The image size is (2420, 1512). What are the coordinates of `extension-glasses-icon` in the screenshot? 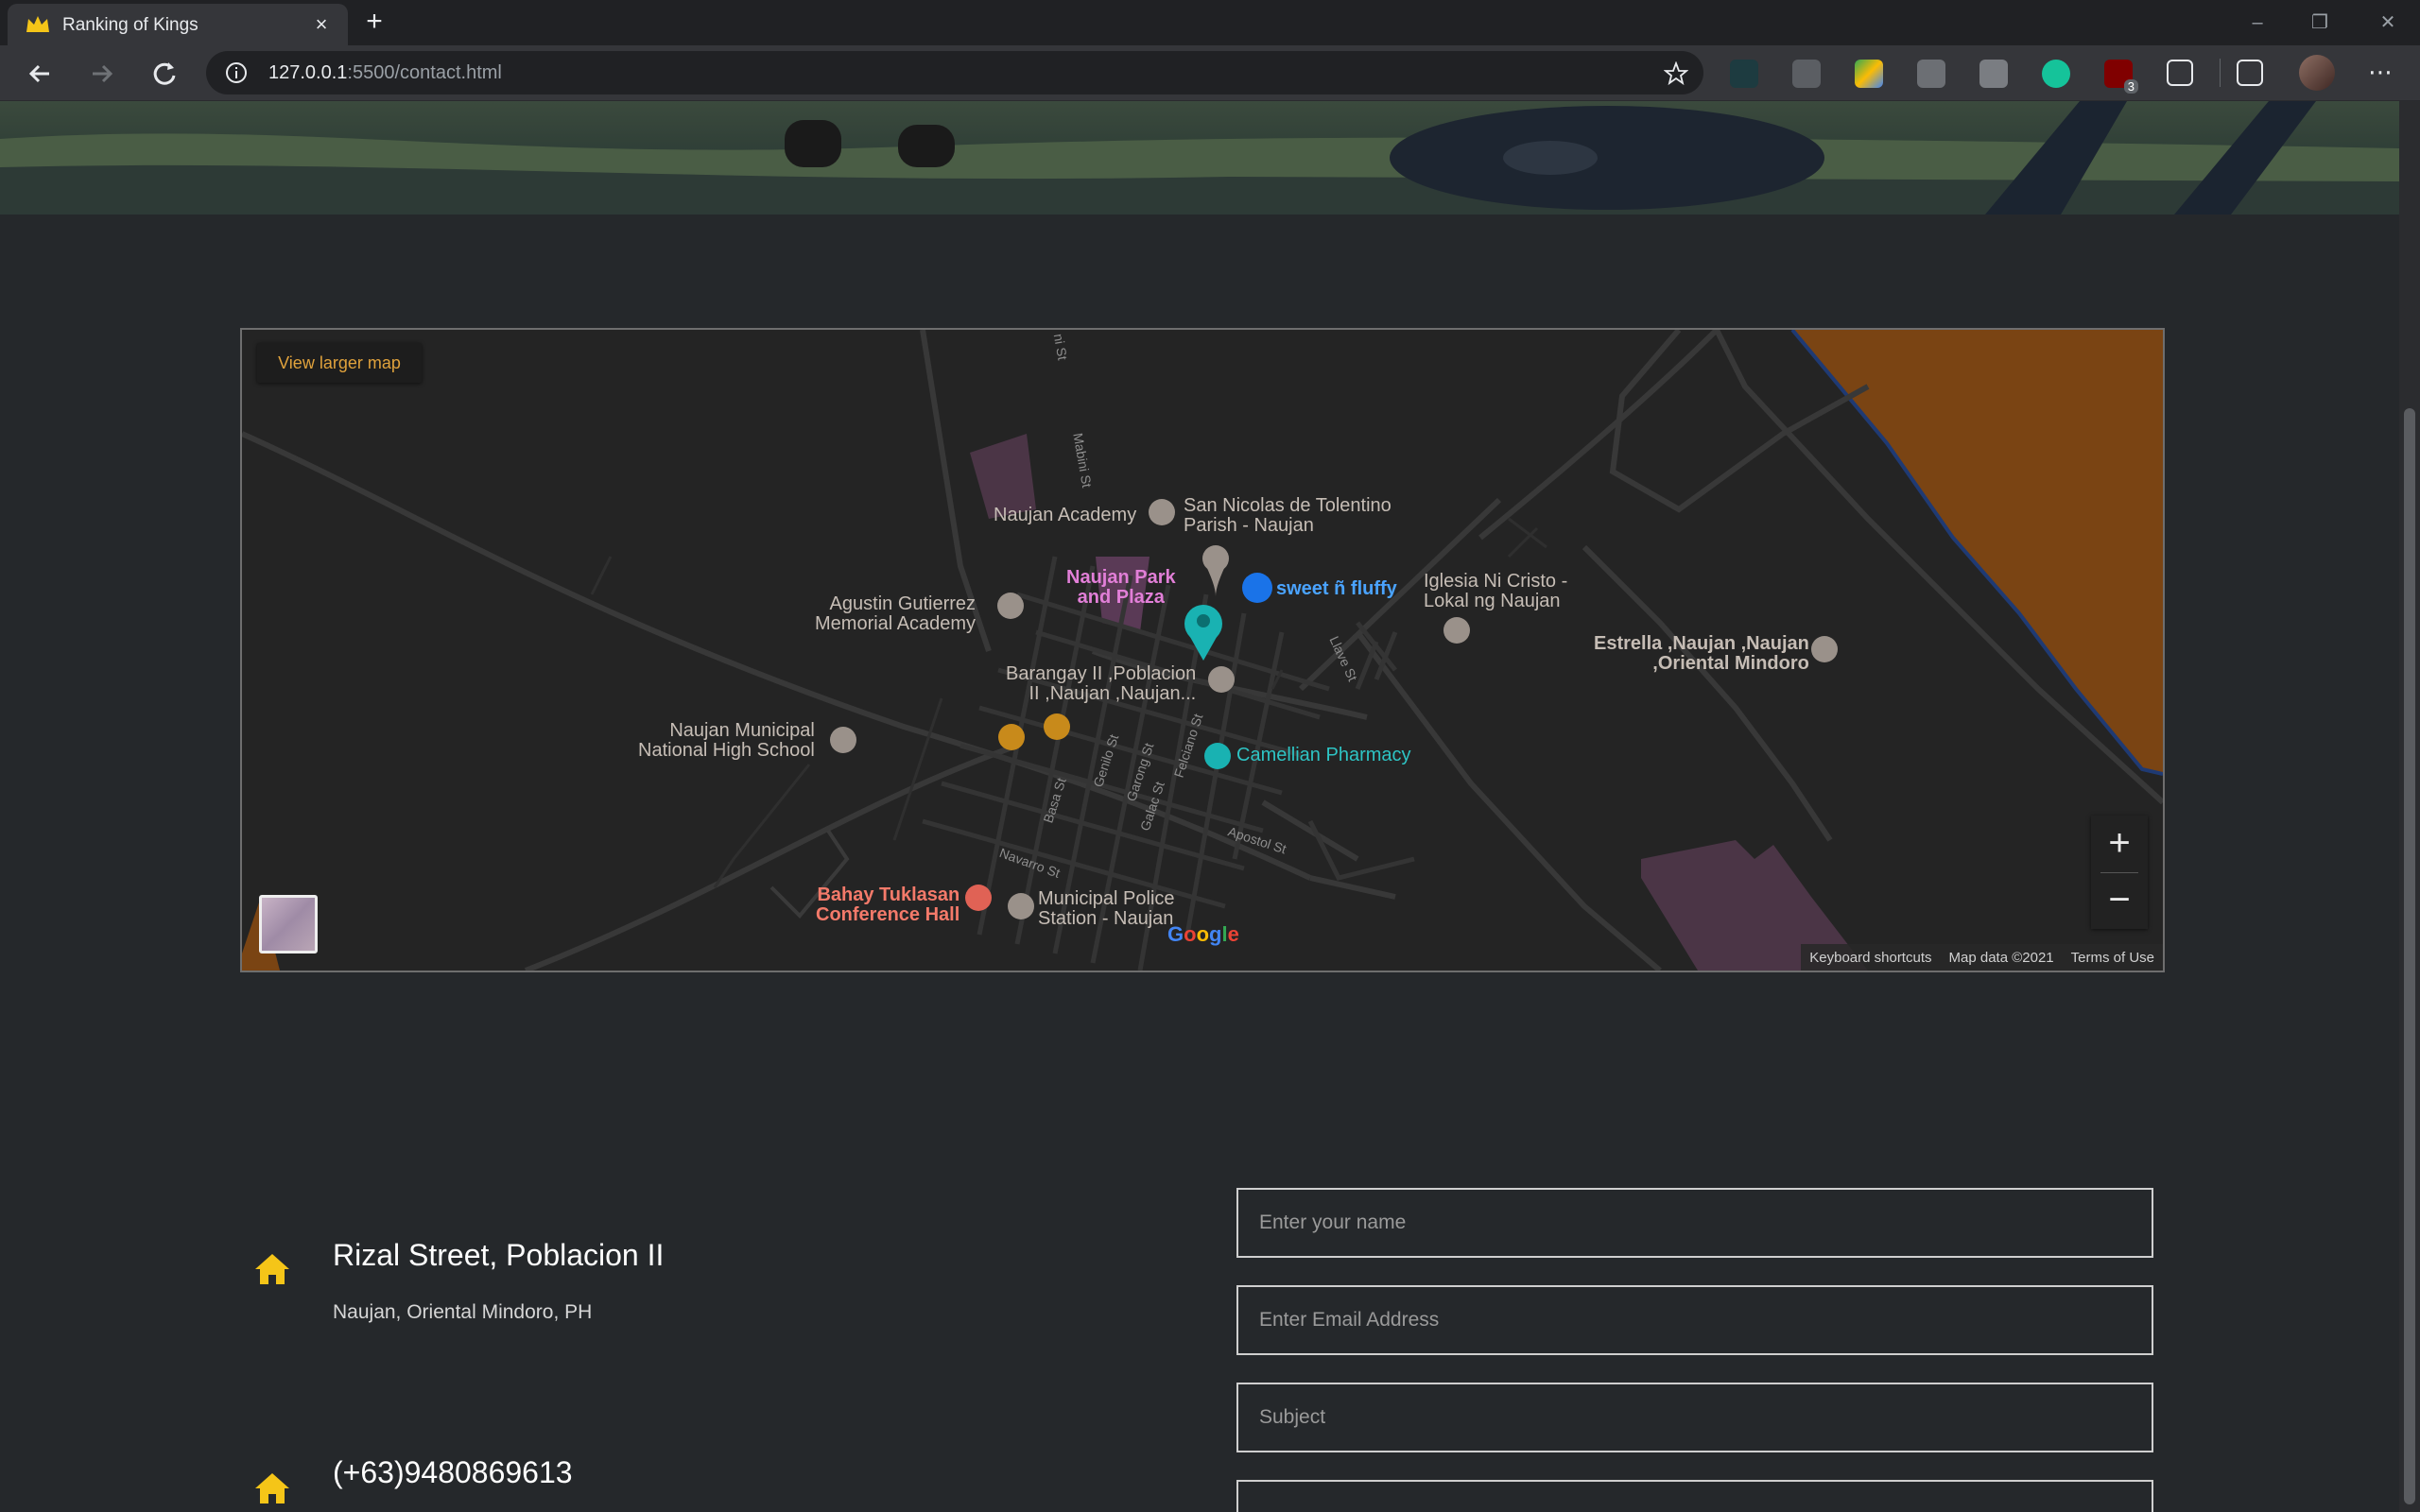 It's located at (1993, 74).